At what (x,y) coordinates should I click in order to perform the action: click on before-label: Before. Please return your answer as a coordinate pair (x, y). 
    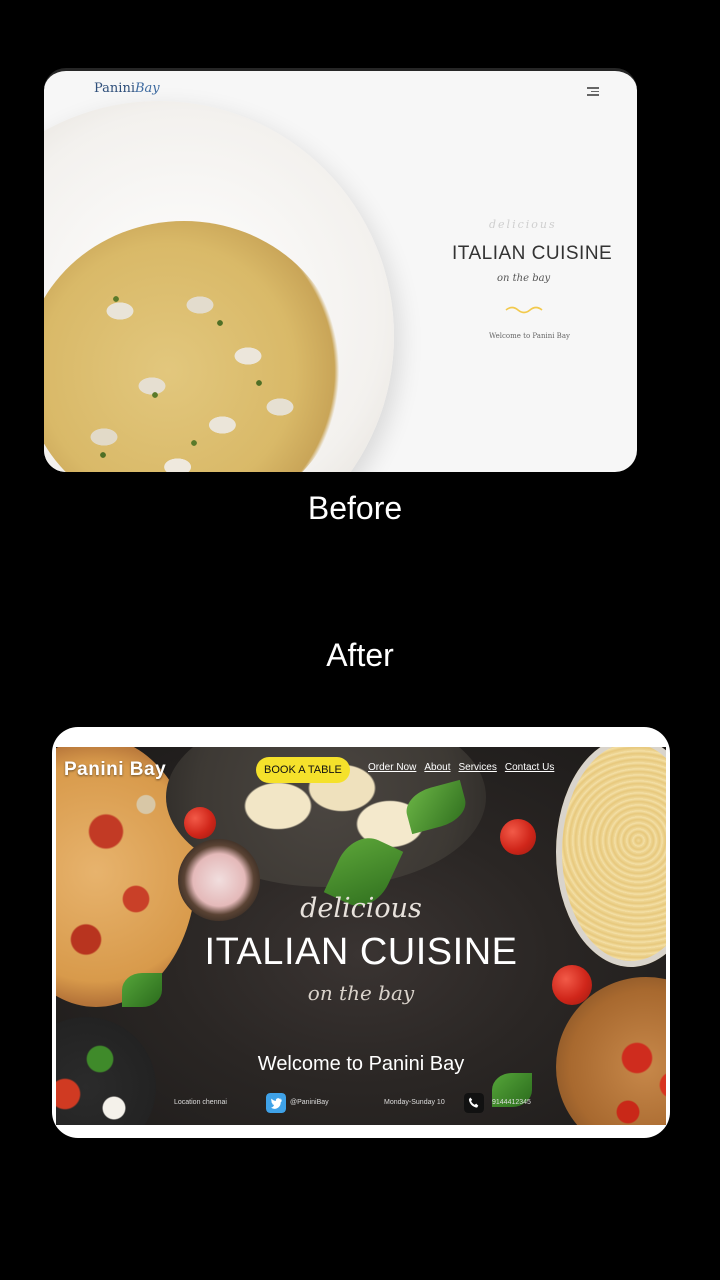
    Looking at the image, I should click on (355, 508).